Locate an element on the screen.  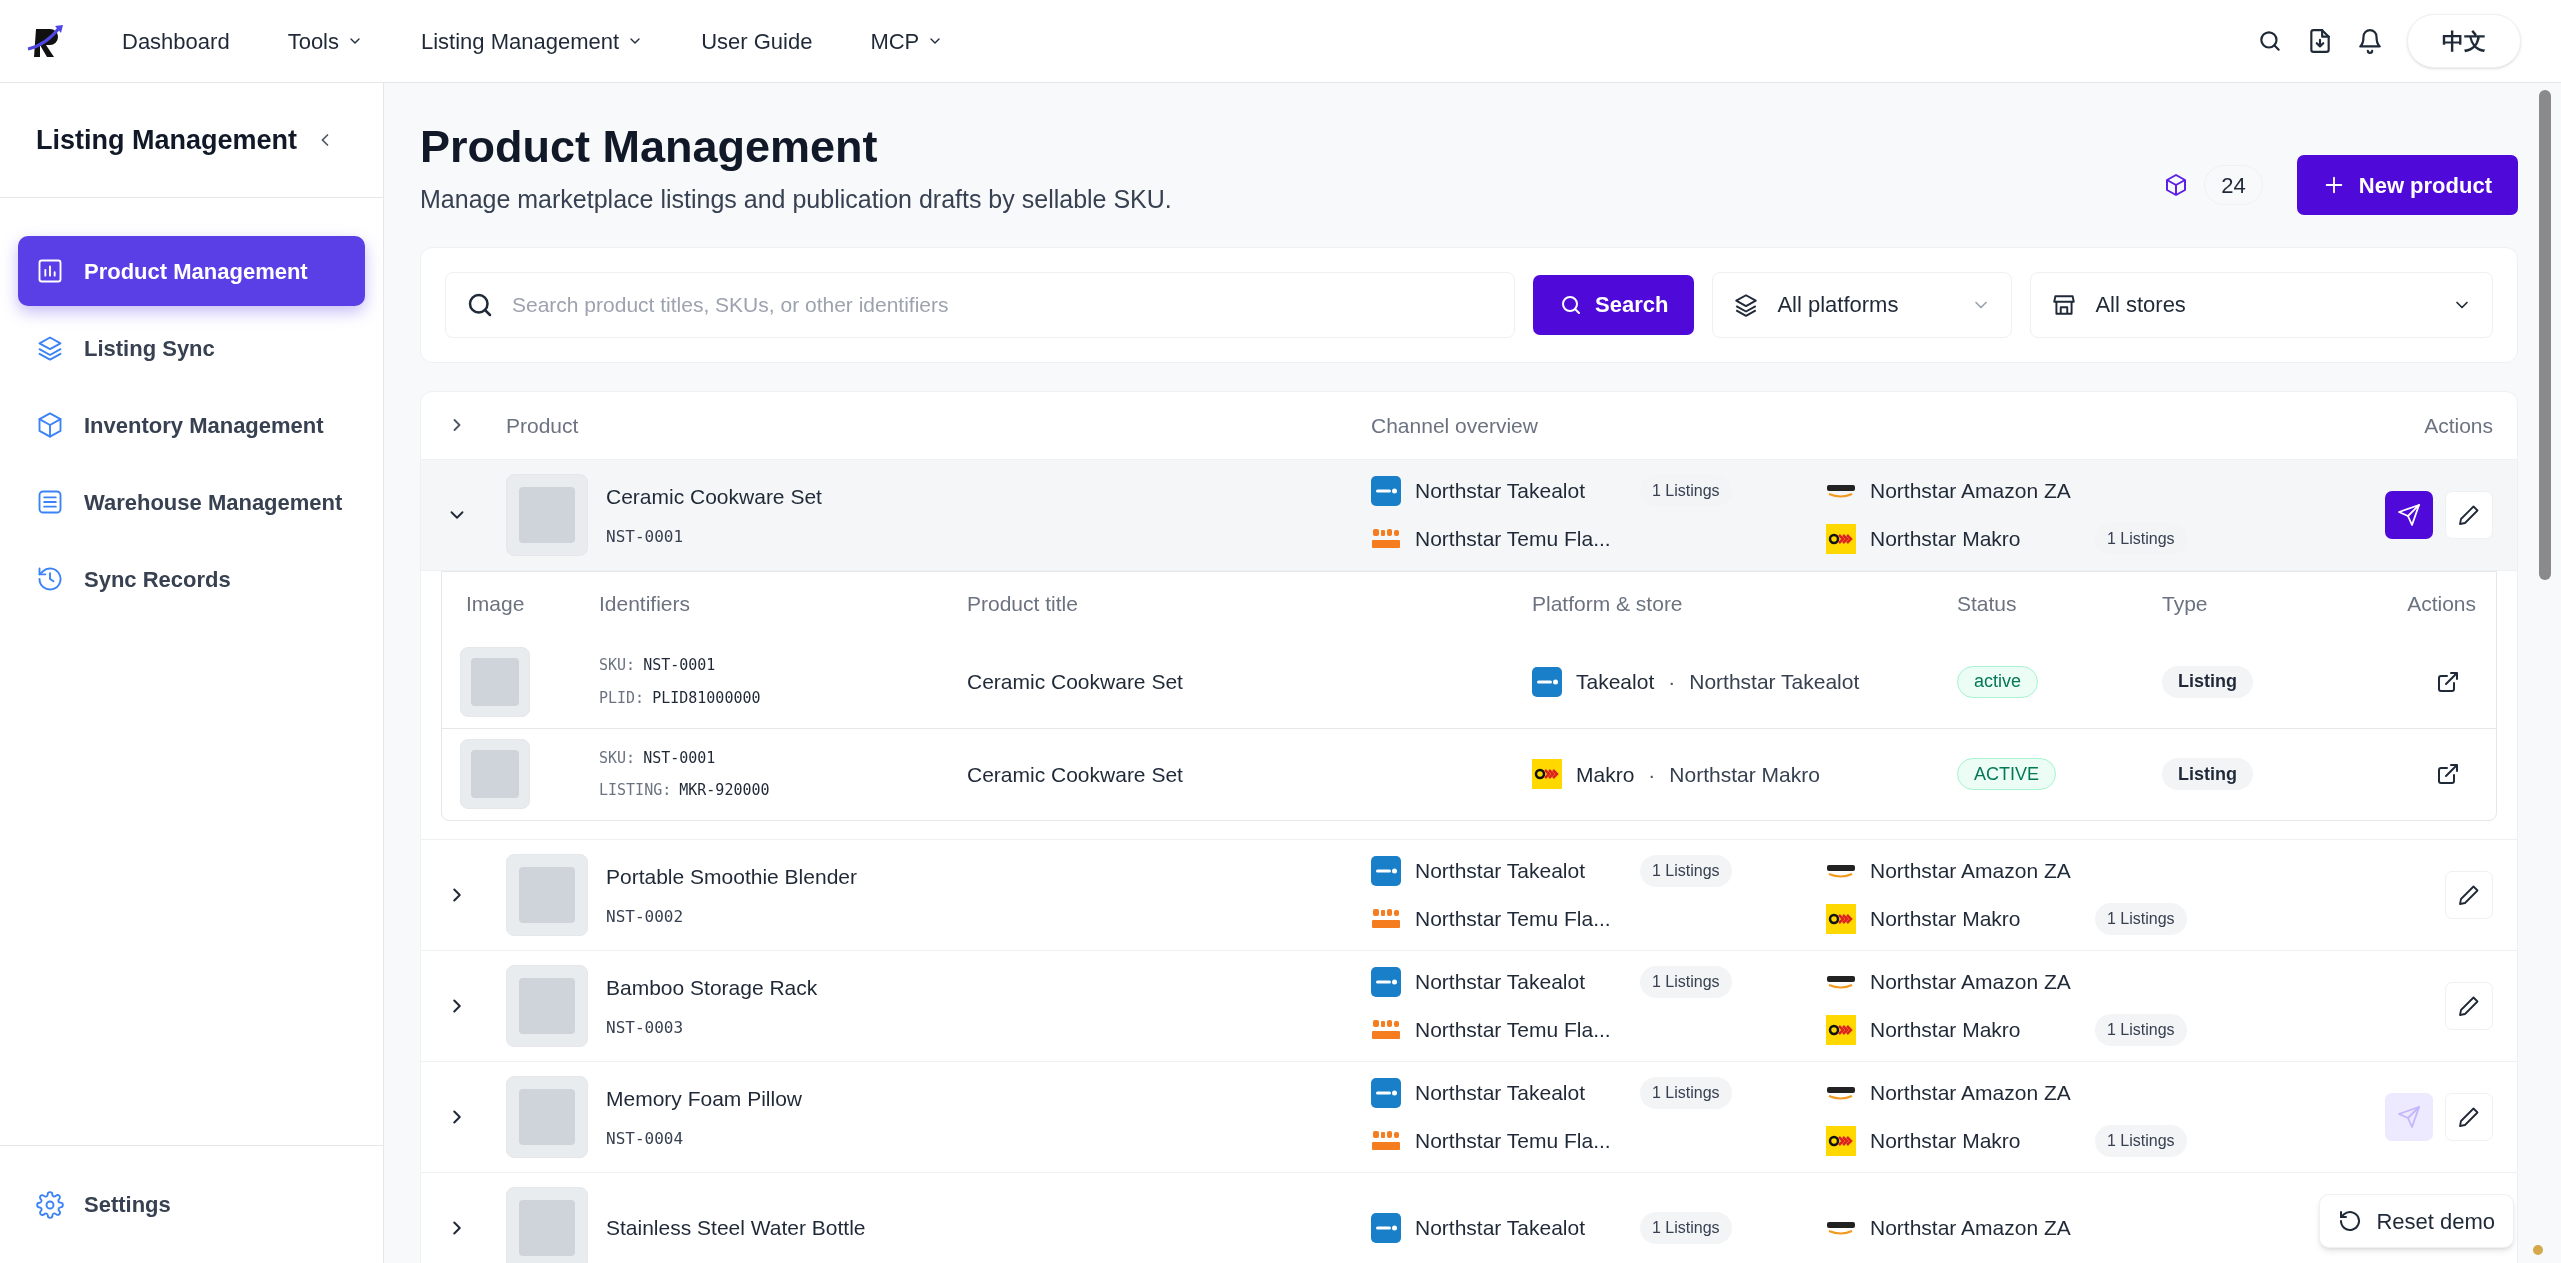
search-icon is located at coordinates (2270, 41).